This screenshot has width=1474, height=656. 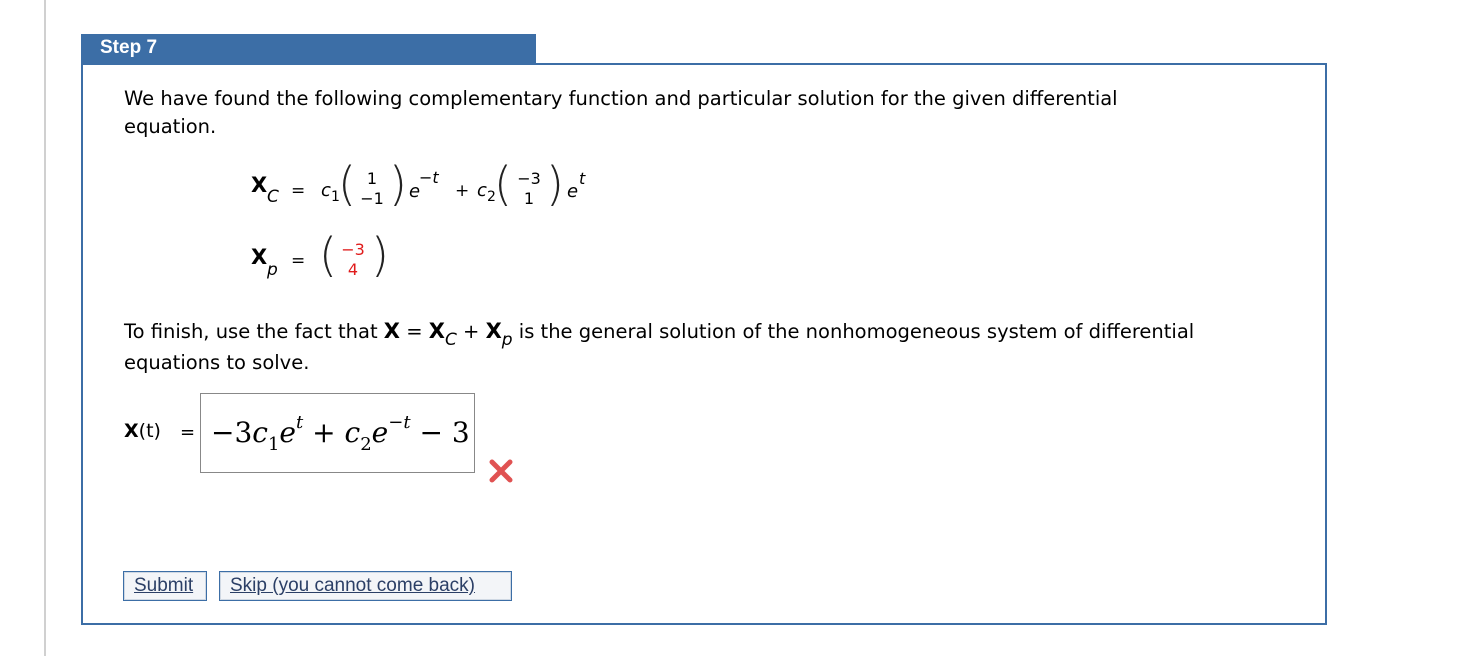 I want to click on answer-c1-sub: 1, so click(x=273, y=444).